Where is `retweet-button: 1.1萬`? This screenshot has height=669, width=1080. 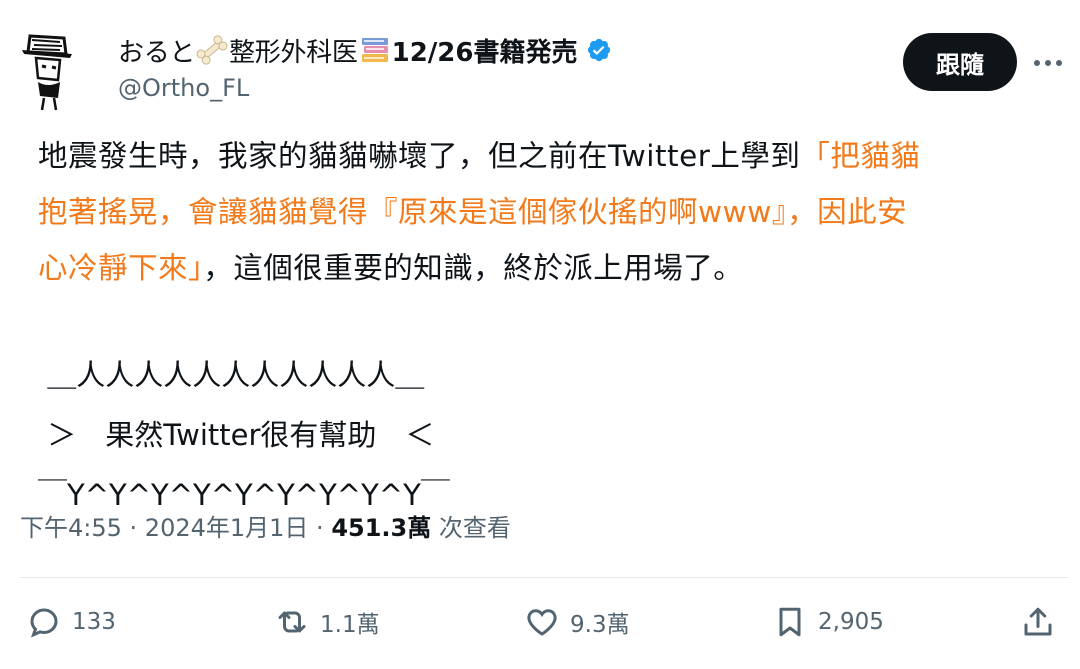 retweet-button: 1.1萬 is located at coordinates (327, 622).